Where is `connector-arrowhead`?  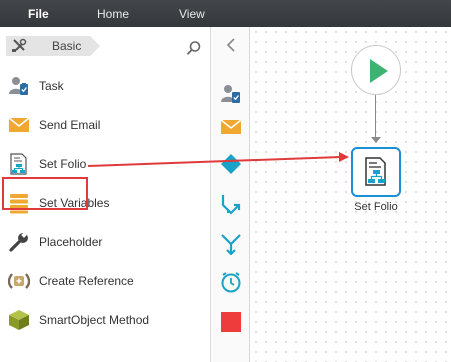 connector-arrowhead is located at coordinates (376, 140).